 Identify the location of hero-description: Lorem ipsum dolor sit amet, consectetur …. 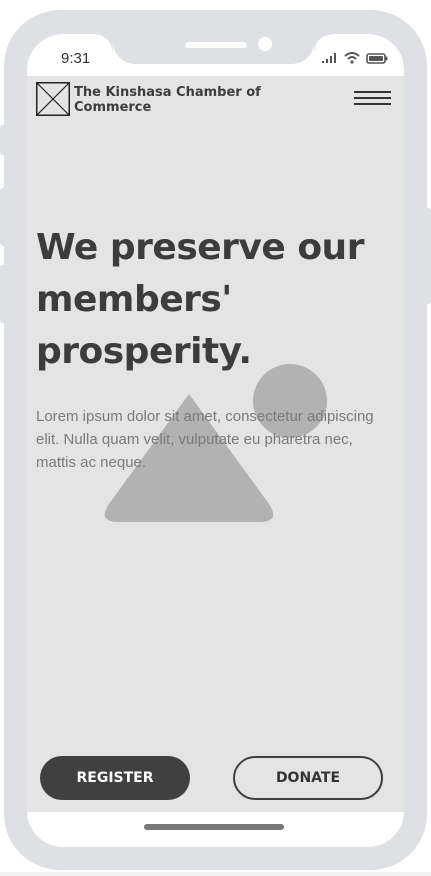
(205, 439).